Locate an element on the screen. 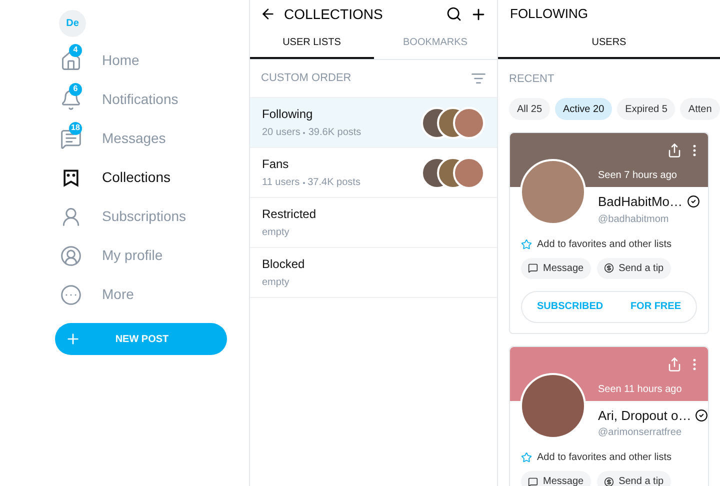  section-label: RECENT is located at coordinates (531, 79).